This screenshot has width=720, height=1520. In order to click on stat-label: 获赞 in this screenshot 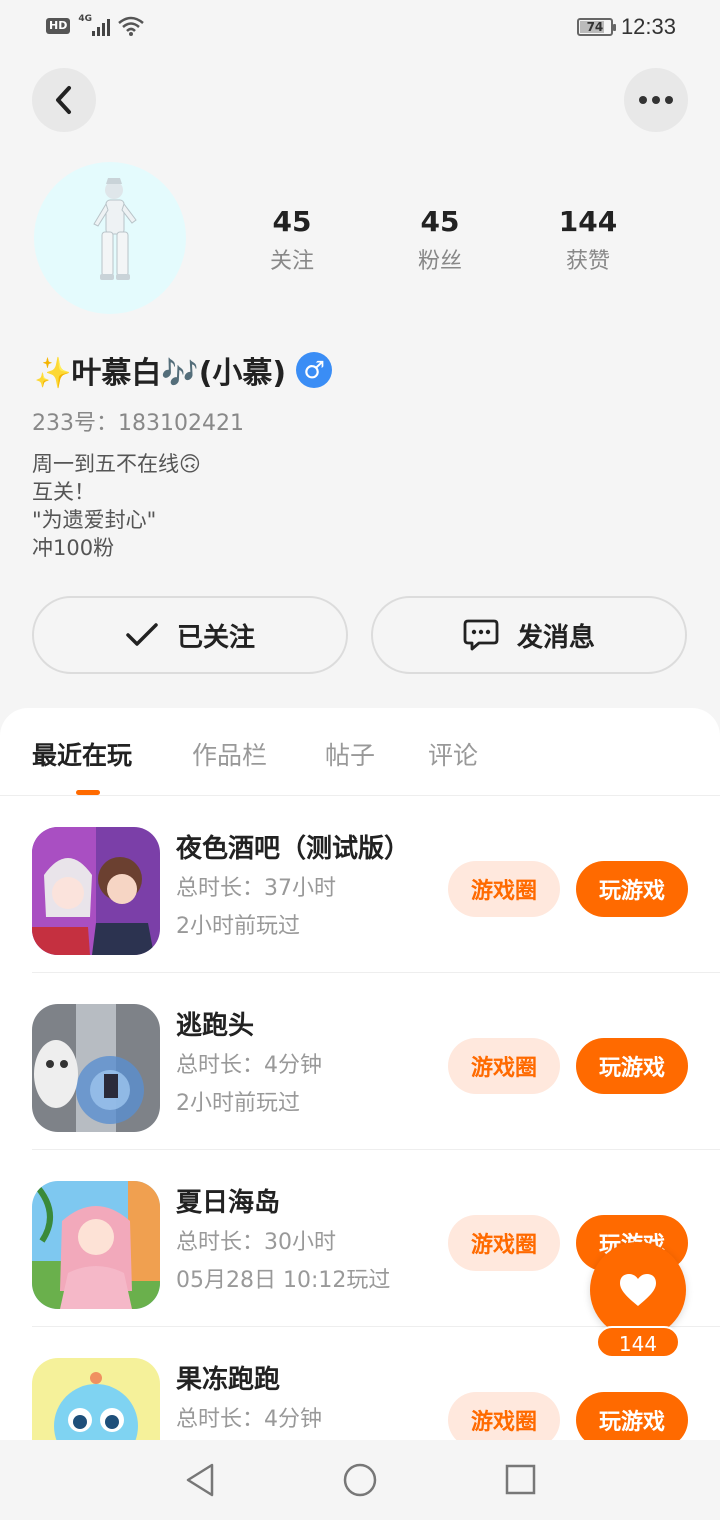, I will do `click(587, 261)`.